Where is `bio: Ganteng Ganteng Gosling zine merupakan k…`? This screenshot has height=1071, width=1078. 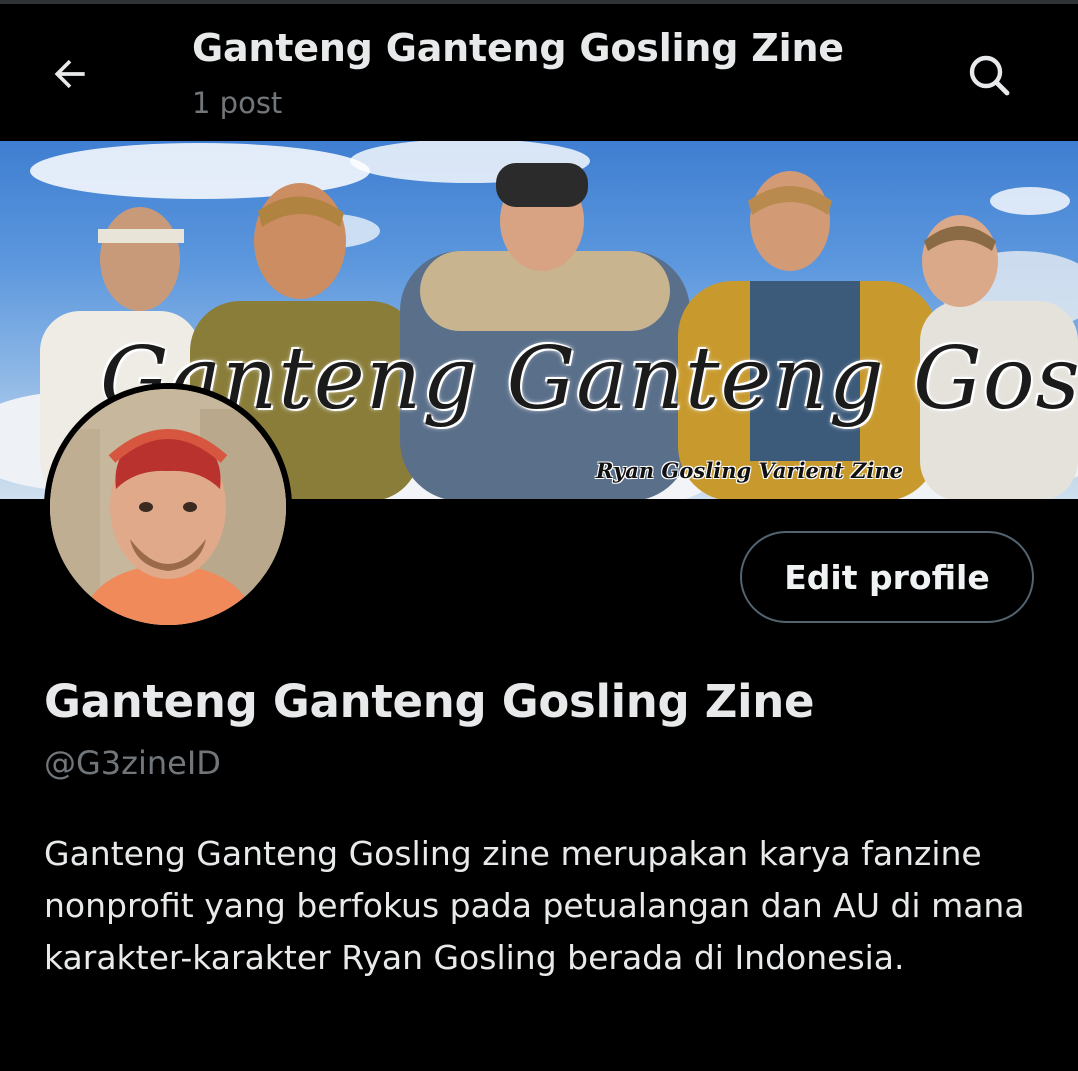 bio: Ganteng Ganteng Gosling zine merupakan k… is located at coordinates (534, 905).